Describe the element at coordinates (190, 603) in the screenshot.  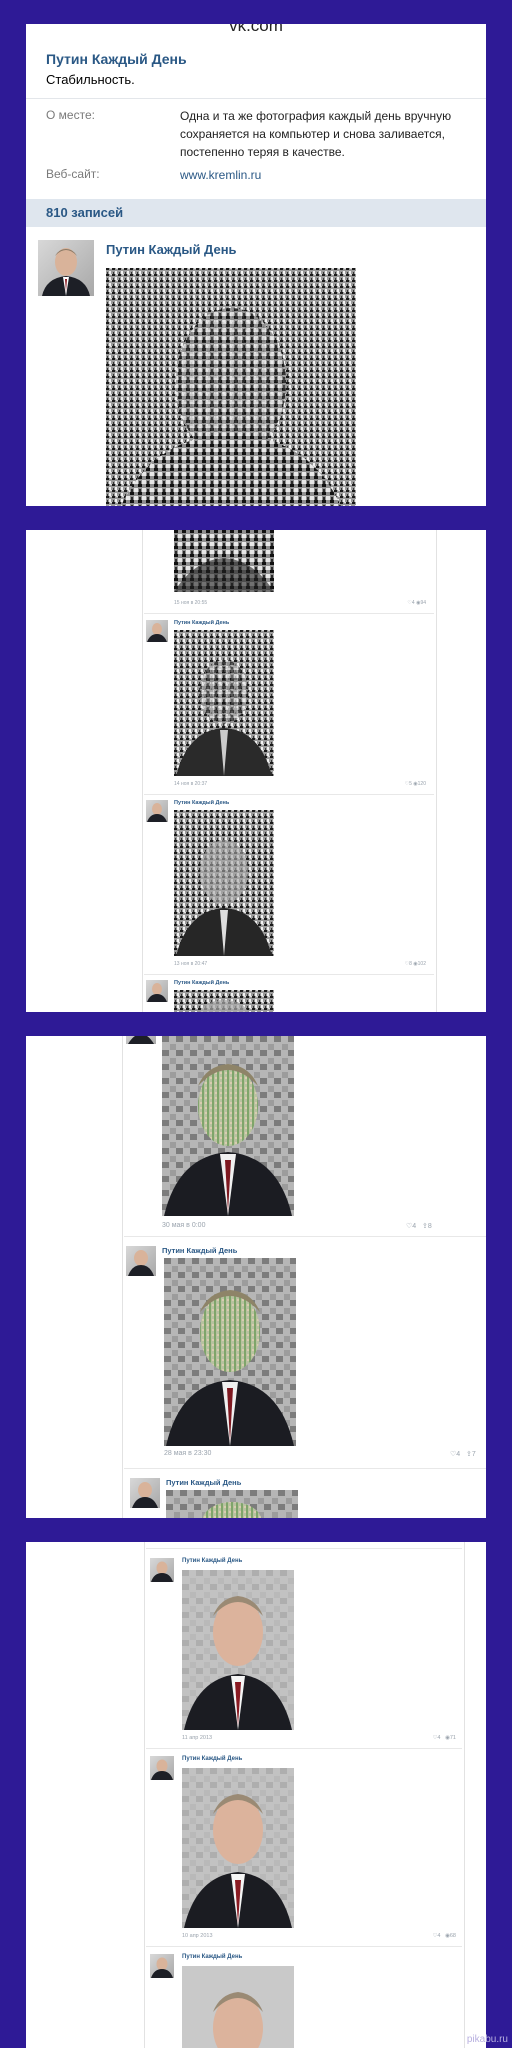
I see `post-date: 15 ноя в 20:55` at that location.